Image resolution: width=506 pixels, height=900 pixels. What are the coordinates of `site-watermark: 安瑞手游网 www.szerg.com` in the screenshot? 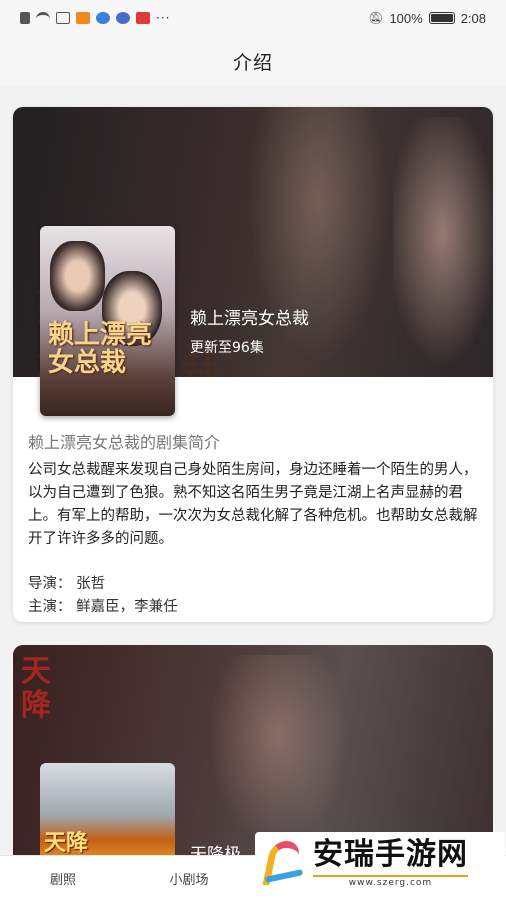 It's located at (380, 863).